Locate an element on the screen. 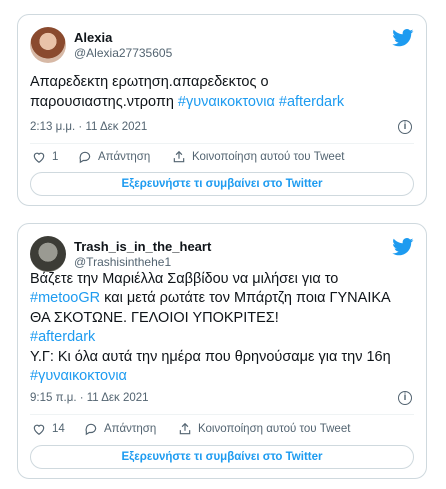  tweet-actions: 14 Απάντηση Κοινοποίηση αυτού του Tweet is located at coordinates (222, 431).